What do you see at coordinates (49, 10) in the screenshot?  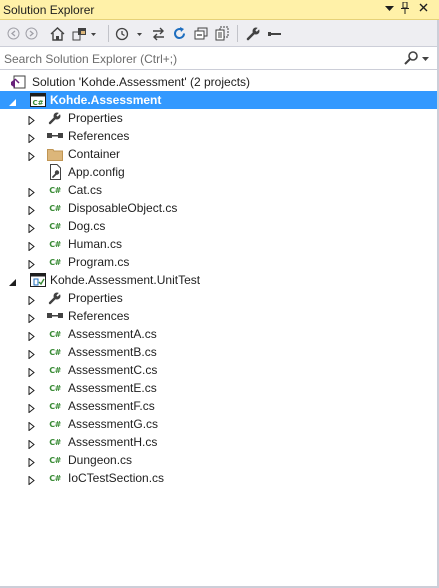 I see `window-title: Solution Explorer` at bounding box center [49, 10].